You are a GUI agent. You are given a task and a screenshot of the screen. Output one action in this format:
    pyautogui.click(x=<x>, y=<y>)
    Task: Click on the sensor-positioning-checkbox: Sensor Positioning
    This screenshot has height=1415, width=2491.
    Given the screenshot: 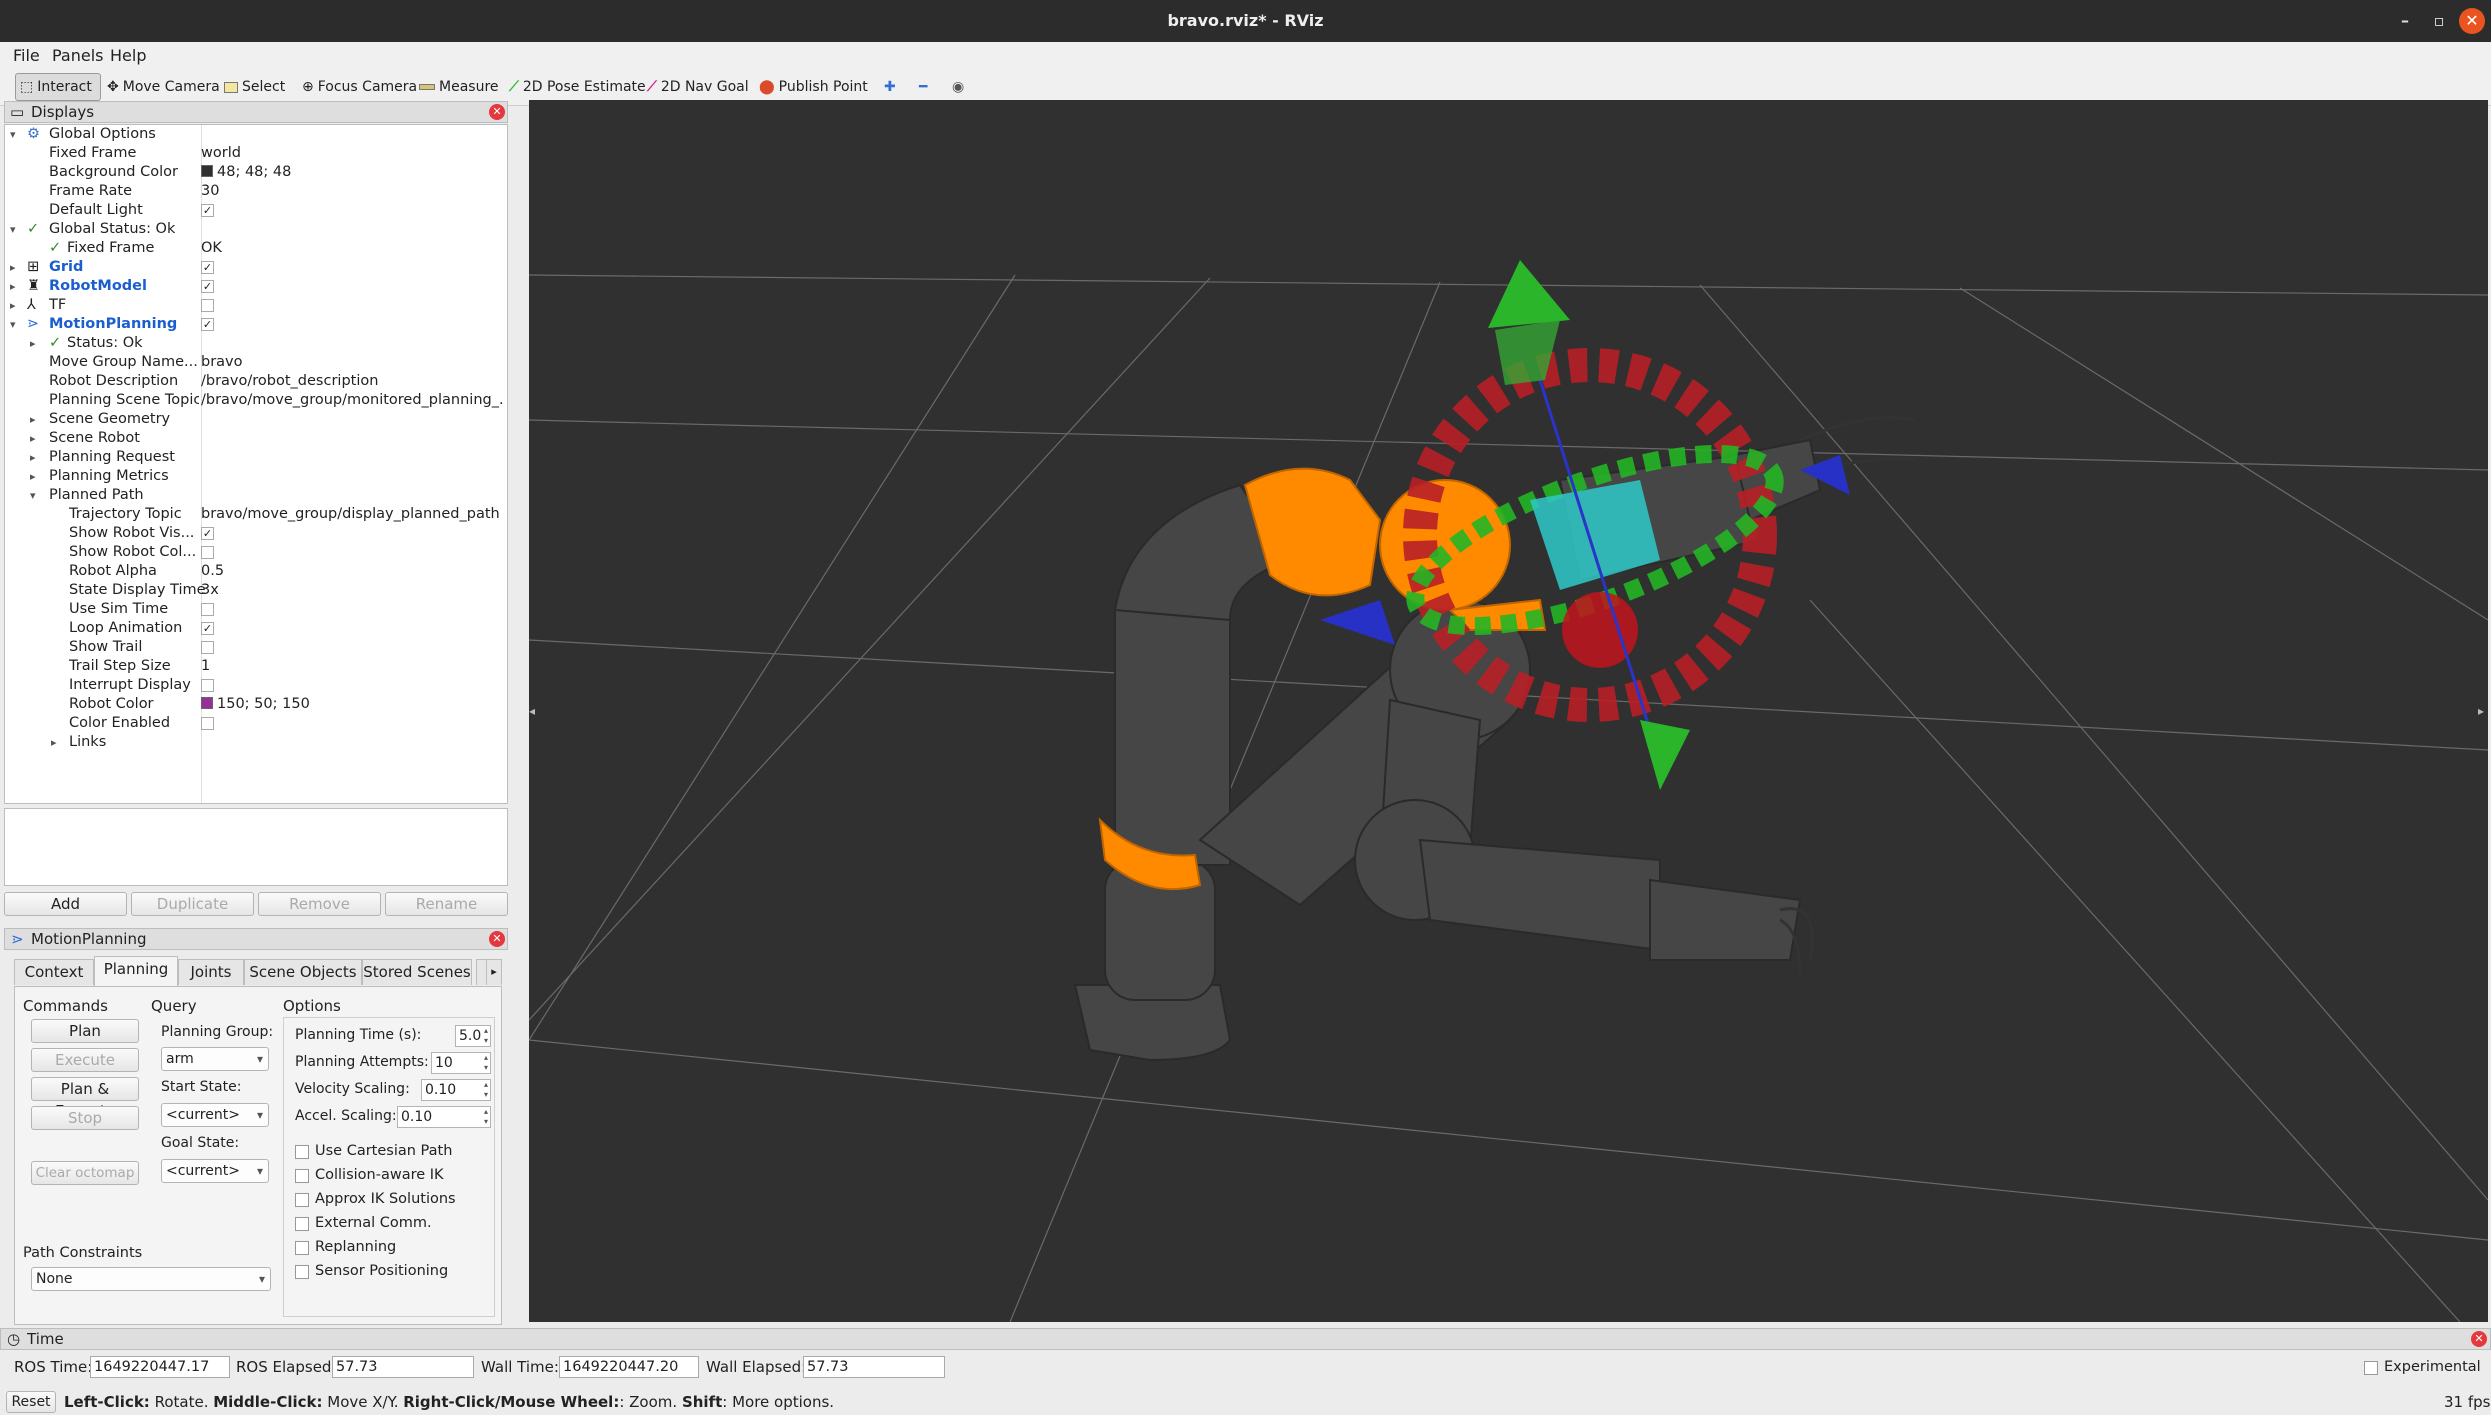 What is the action you would take?
    pyautogui.click(x=371, y=1271)
    